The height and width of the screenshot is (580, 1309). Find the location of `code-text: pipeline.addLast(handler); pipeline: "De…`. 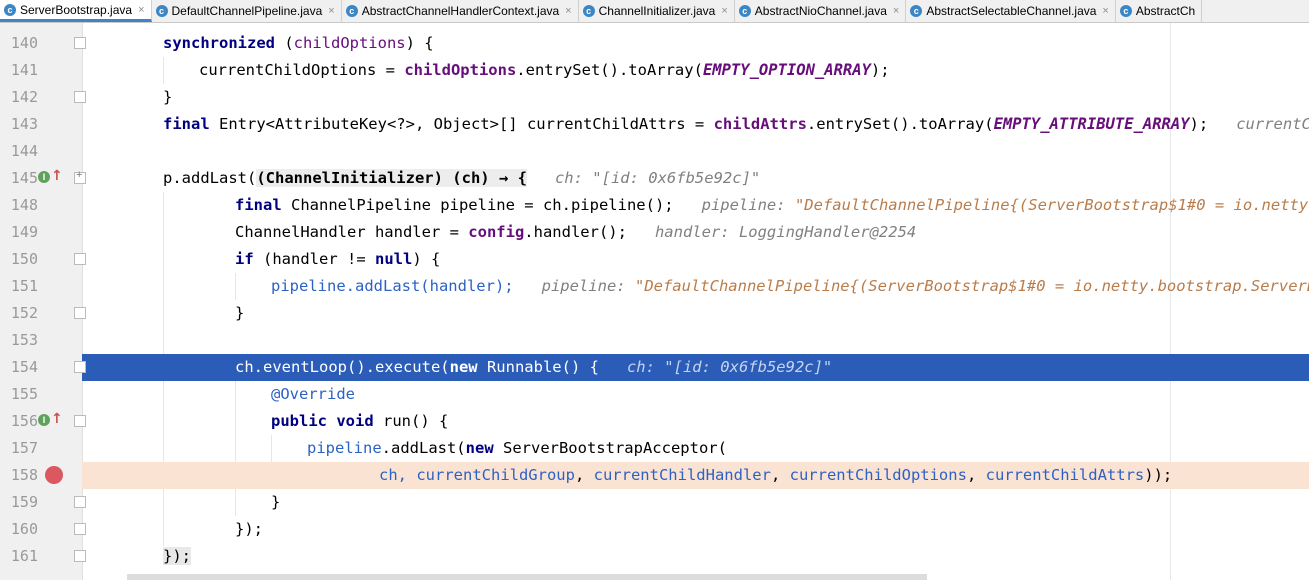

code-text: pipeline.addLast(handler); pipeline: "De… is located at coordinates (790, 286).